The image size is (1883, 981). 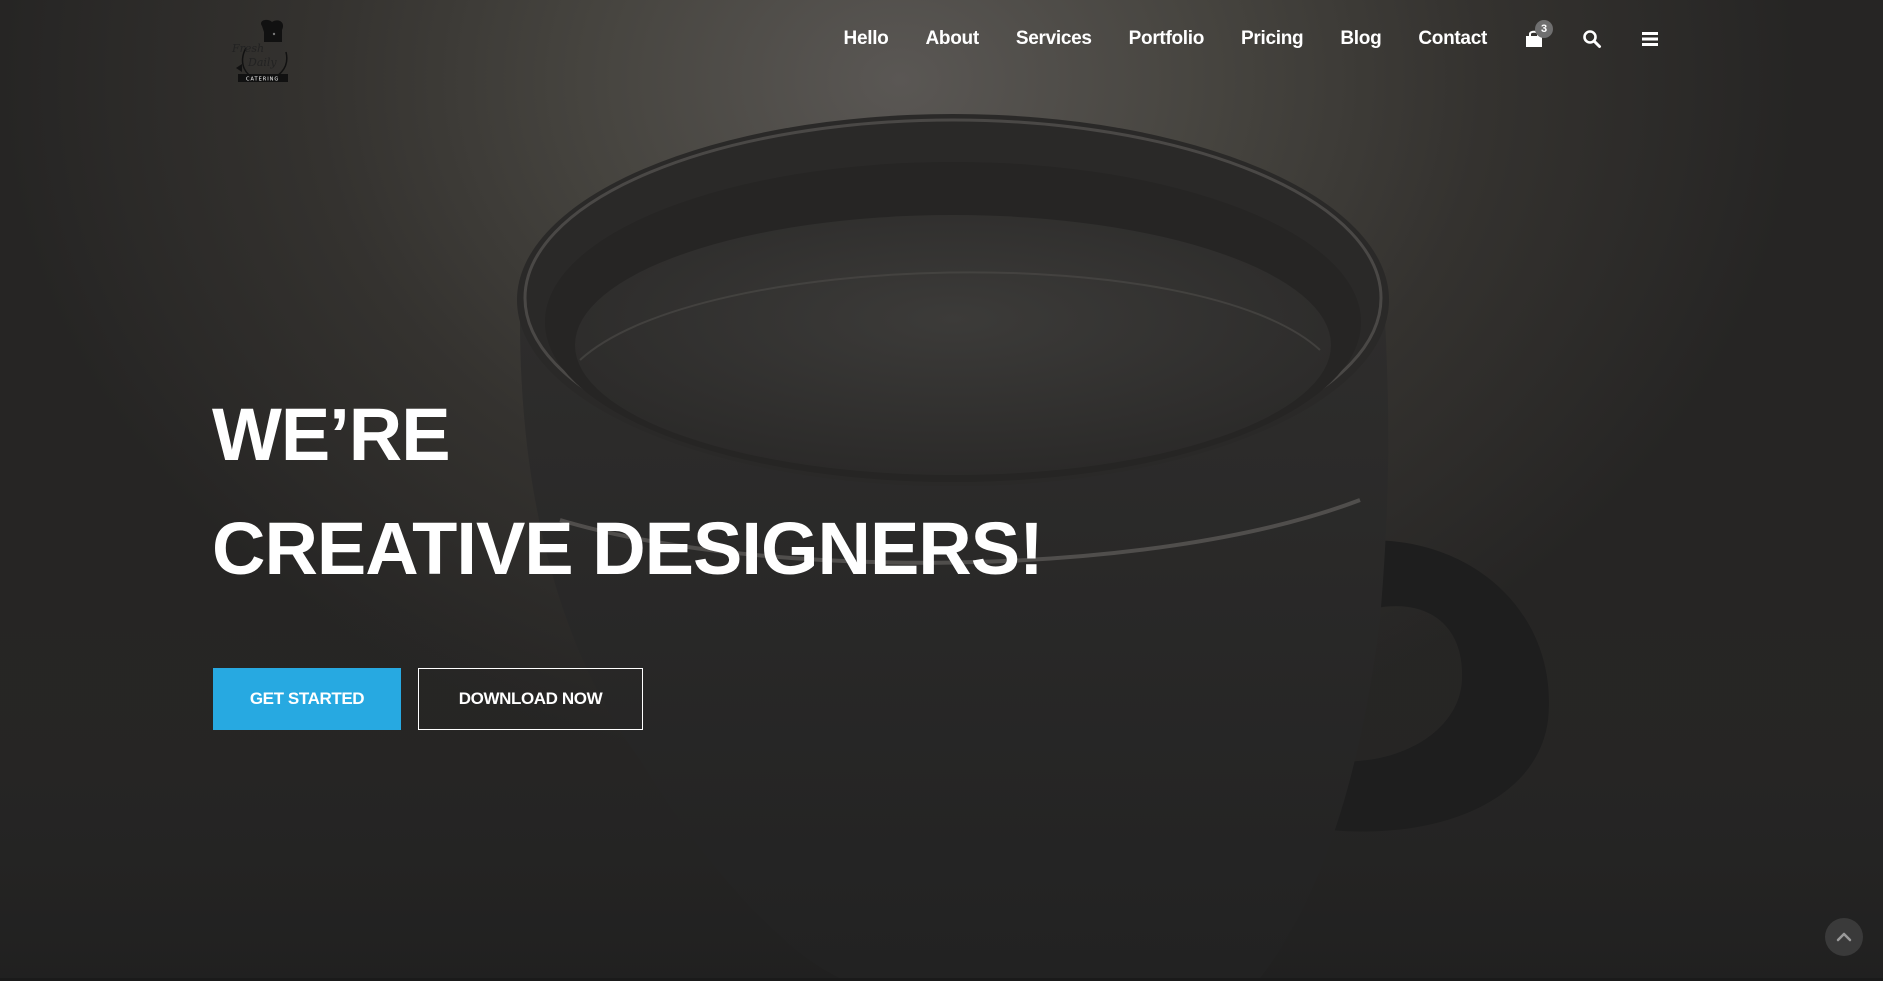 I want to click on get-started-button: GET STARTED, so click(x=307, y=699).